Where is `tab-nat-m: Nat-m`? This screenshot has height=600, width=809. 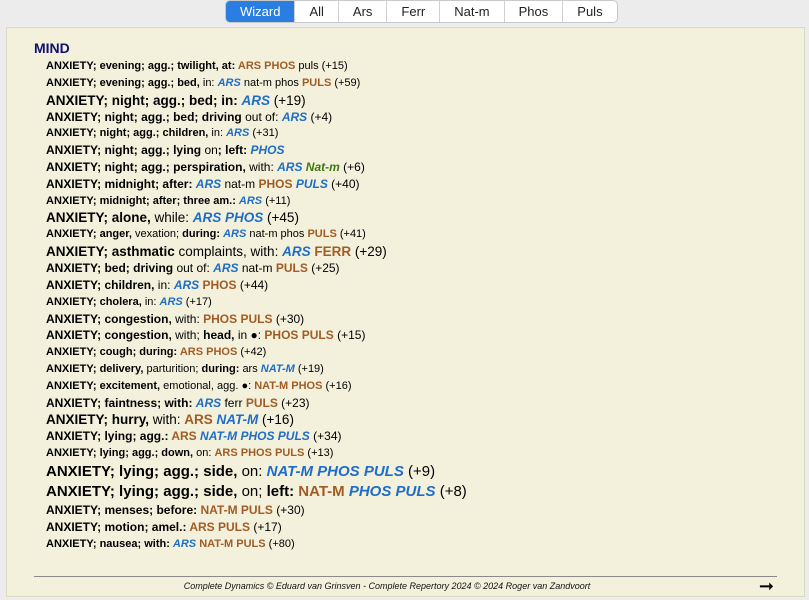
tab-nat-m: Nat-m is located at coordinates (472, 11).